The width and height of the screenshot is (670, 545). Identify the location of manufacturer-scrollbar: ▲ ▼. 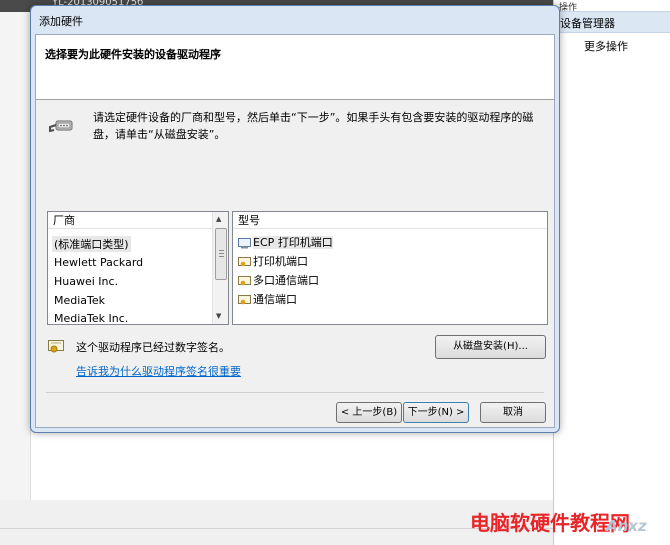
(220, 268).